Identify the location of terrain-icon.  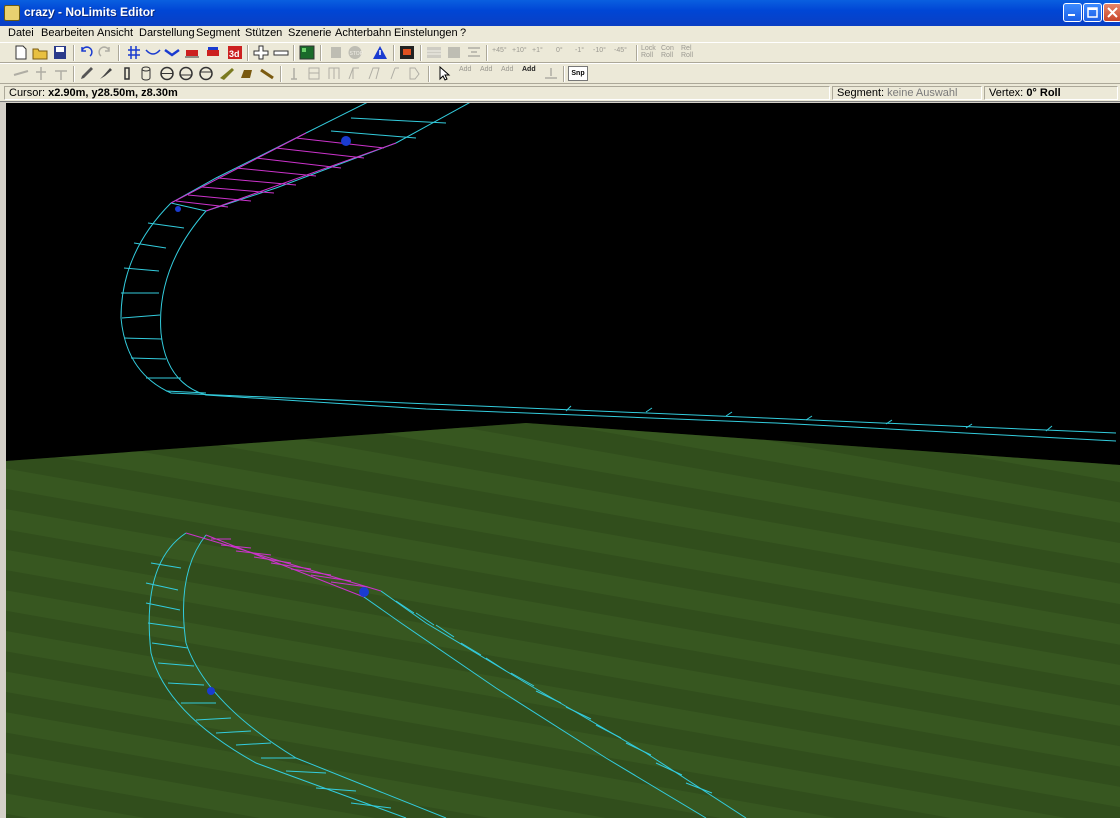
(307, 52).